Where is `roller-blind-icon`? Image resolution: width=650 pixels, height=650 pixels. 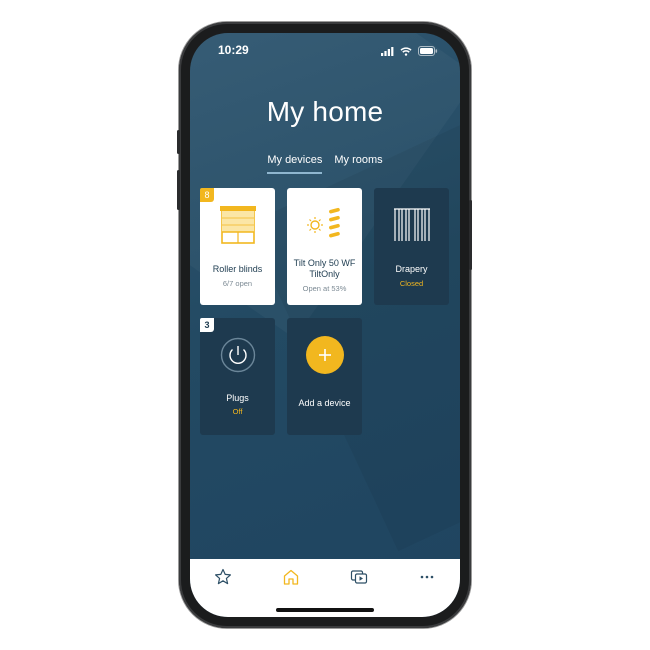
roller-blind-icon is located at coordinates (238, 225).